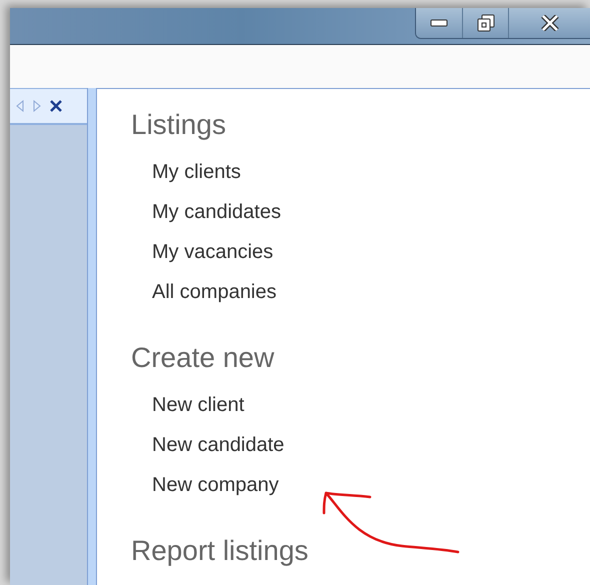 The width and height of the screenshot is (590, 585). Describe the element at coordinates (215, 485) in the screenshot. I see `nav-link: New company` at that location.